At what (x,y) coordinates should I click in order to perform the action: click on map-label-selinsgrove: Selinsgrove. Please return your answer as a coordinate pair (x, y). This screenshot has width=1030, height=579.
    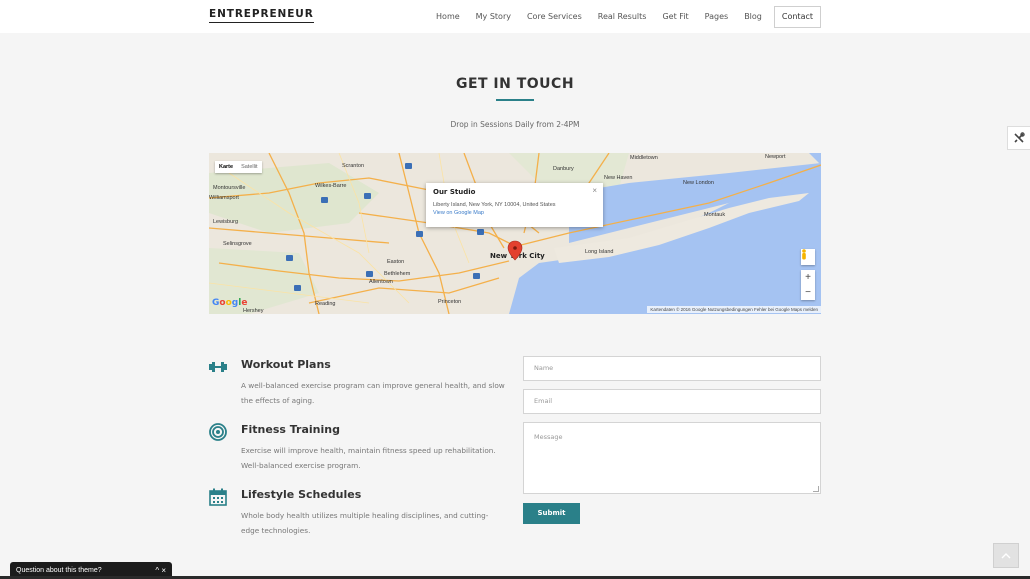
    Looking at the image, I should click on (237, 244).